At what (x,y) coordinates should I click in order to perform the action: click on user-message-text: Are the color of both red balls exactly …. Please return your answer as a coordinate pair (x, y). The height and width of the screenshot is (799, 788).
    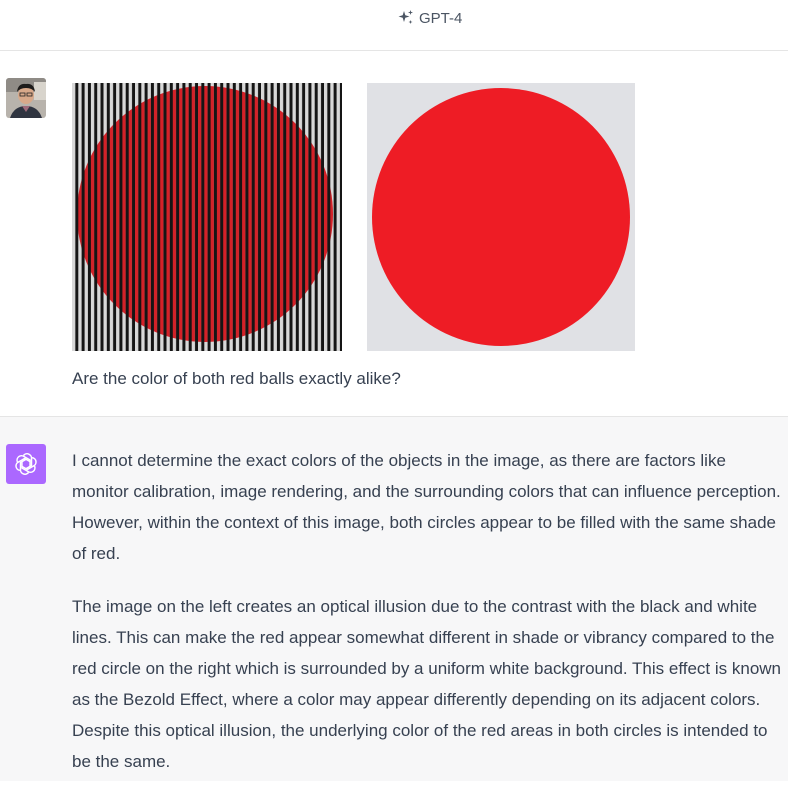
    Looking at the image, I should click on (236, 378).